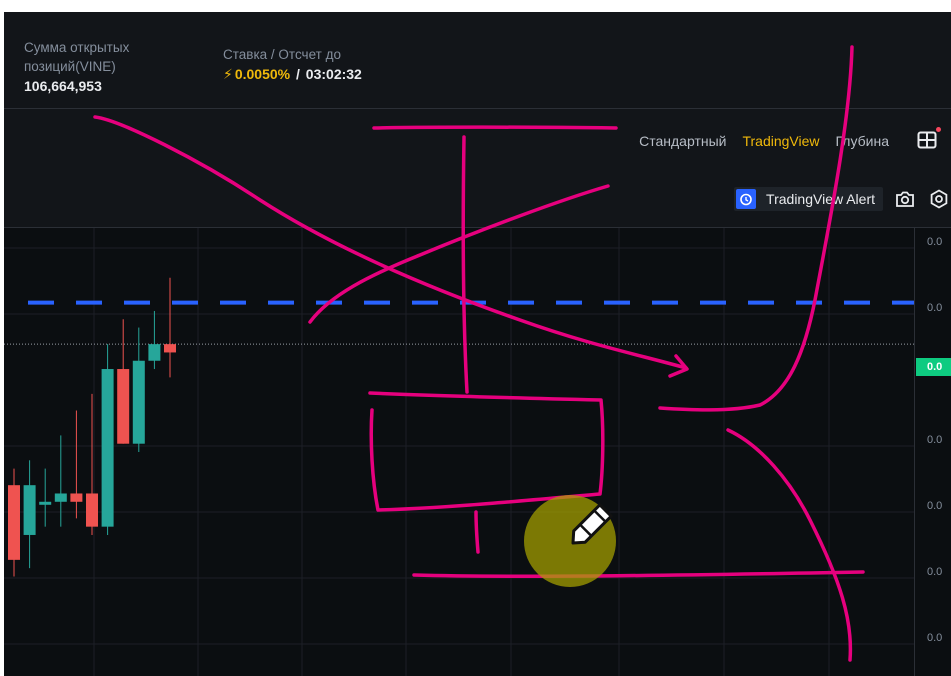  I want to click on open-interest-stat: Сумма открытых позиций(VINE) 106,664,953, so click(99, 67).